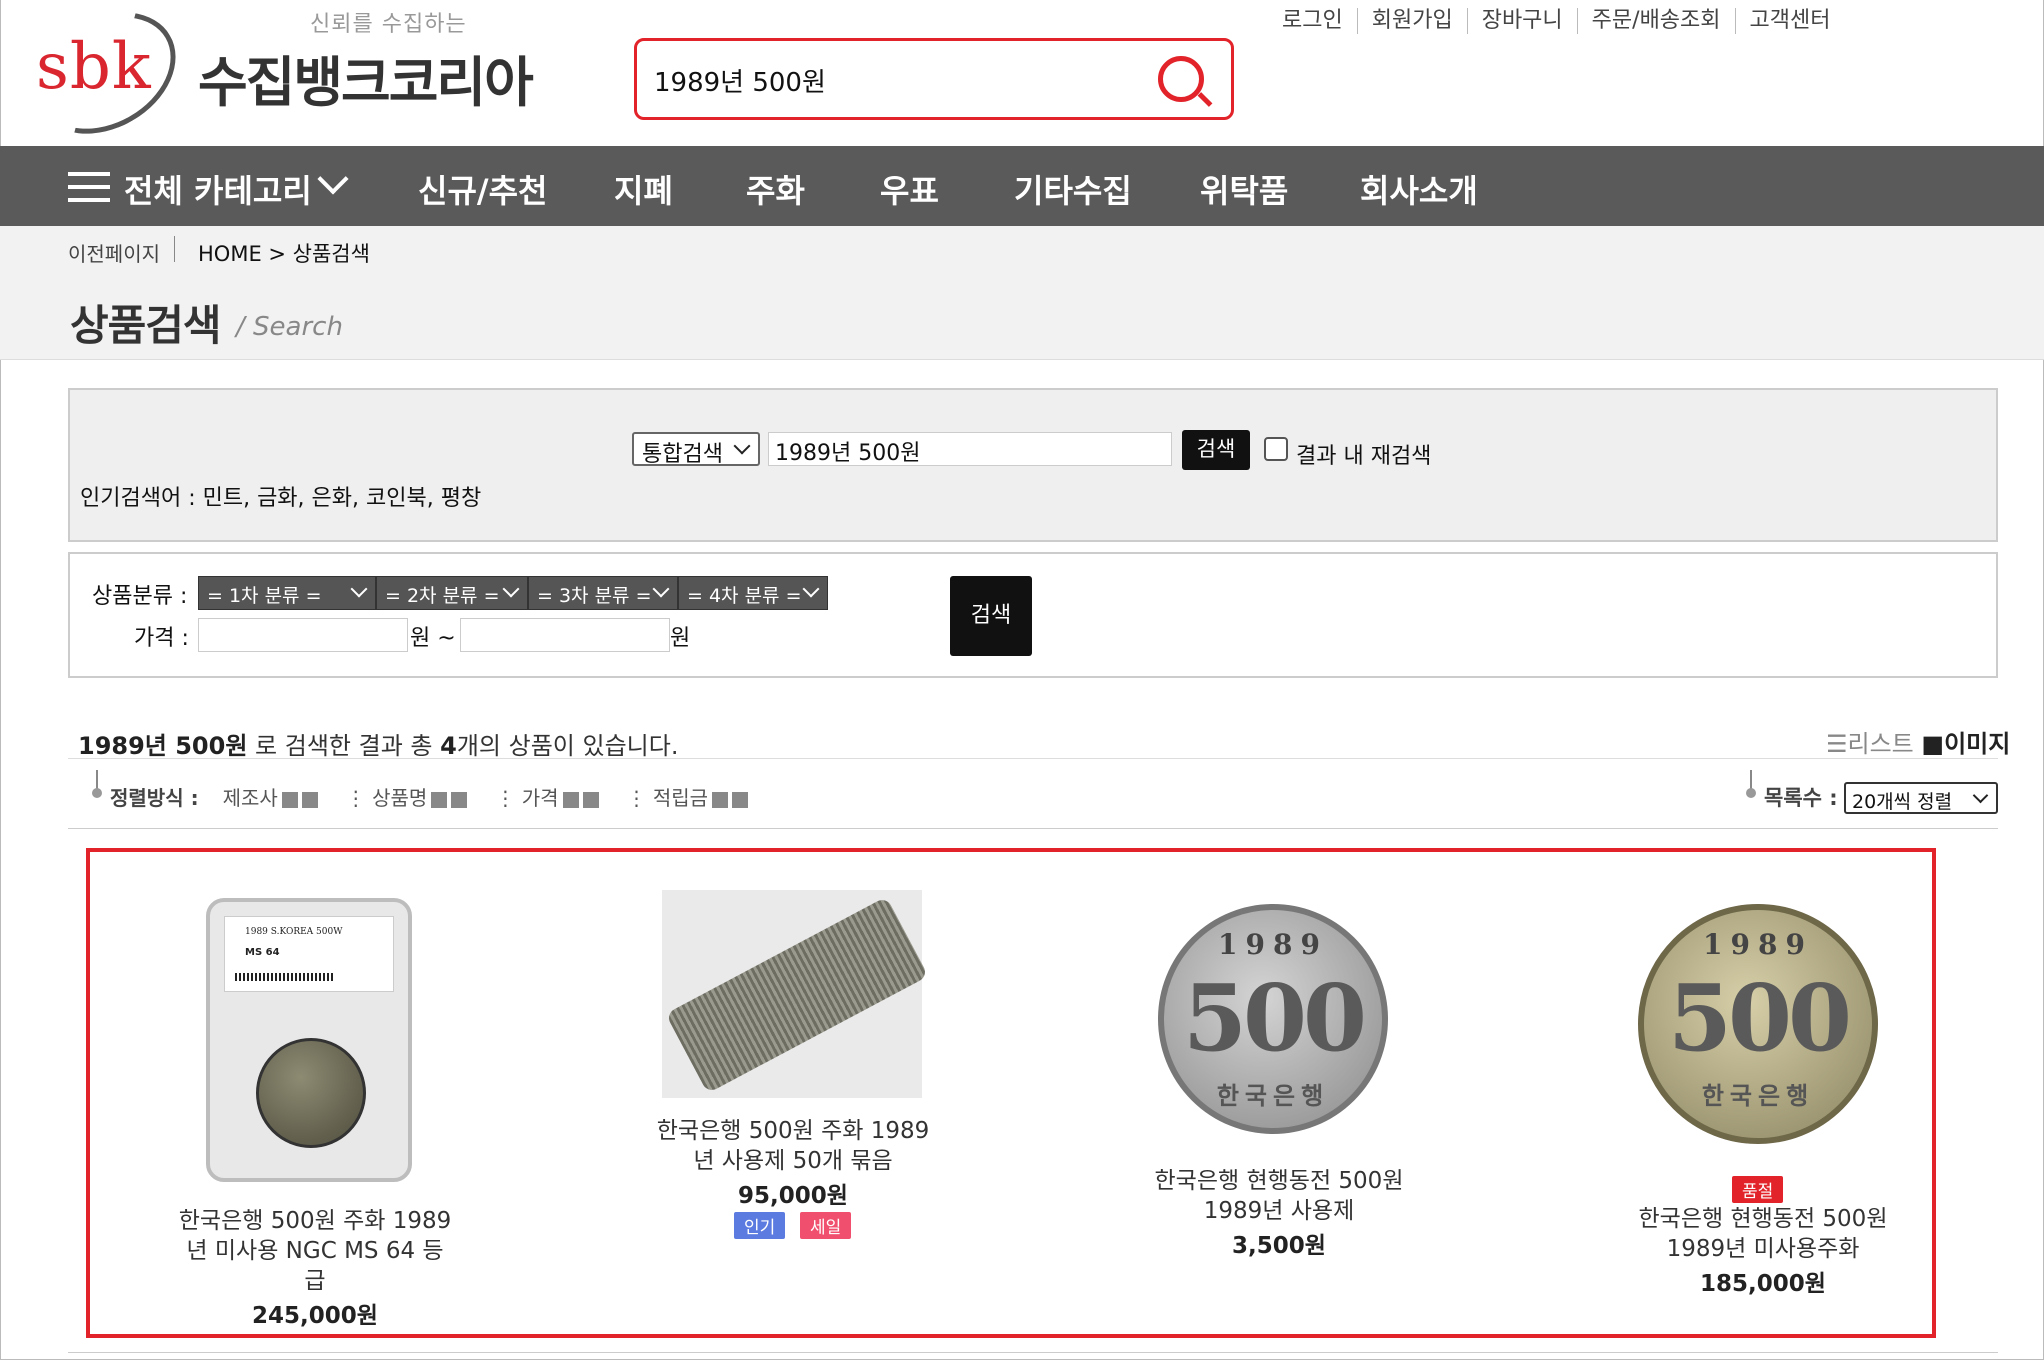  Describe the element at coordinates (793, 1196) in the screenshot. I see `product-price-2: 95,000원` at that location.